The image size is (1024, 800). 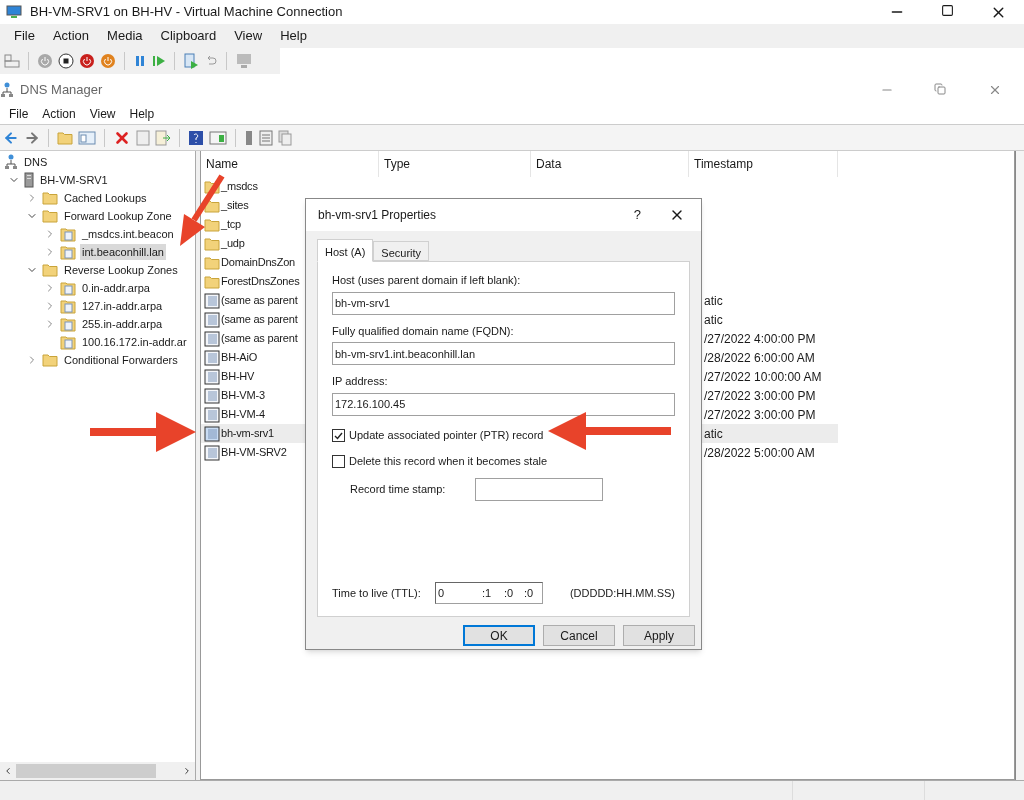 I want to click on checkbox-label: Delete this record when it becomes stale, so click(x=448, y=462).